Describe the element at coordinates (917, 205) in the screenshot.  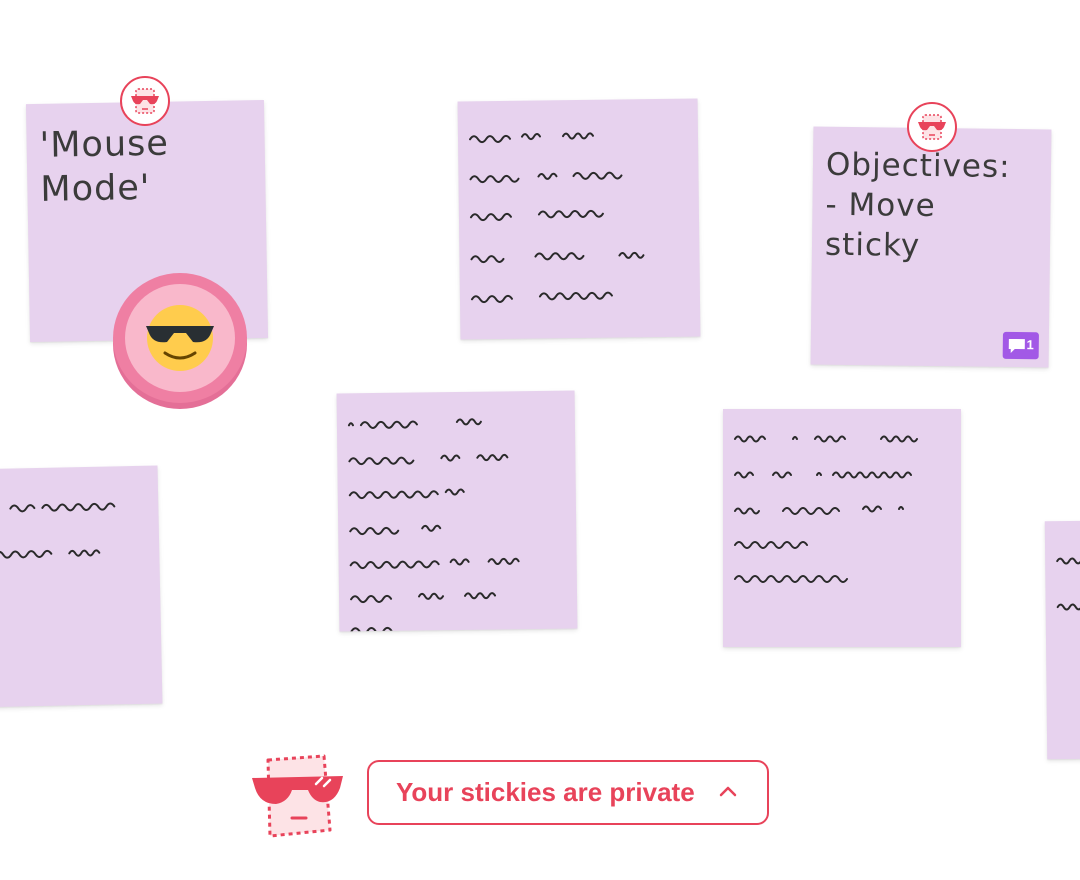
I see `sticky-text: Objectives: - Move sticky` at that location.